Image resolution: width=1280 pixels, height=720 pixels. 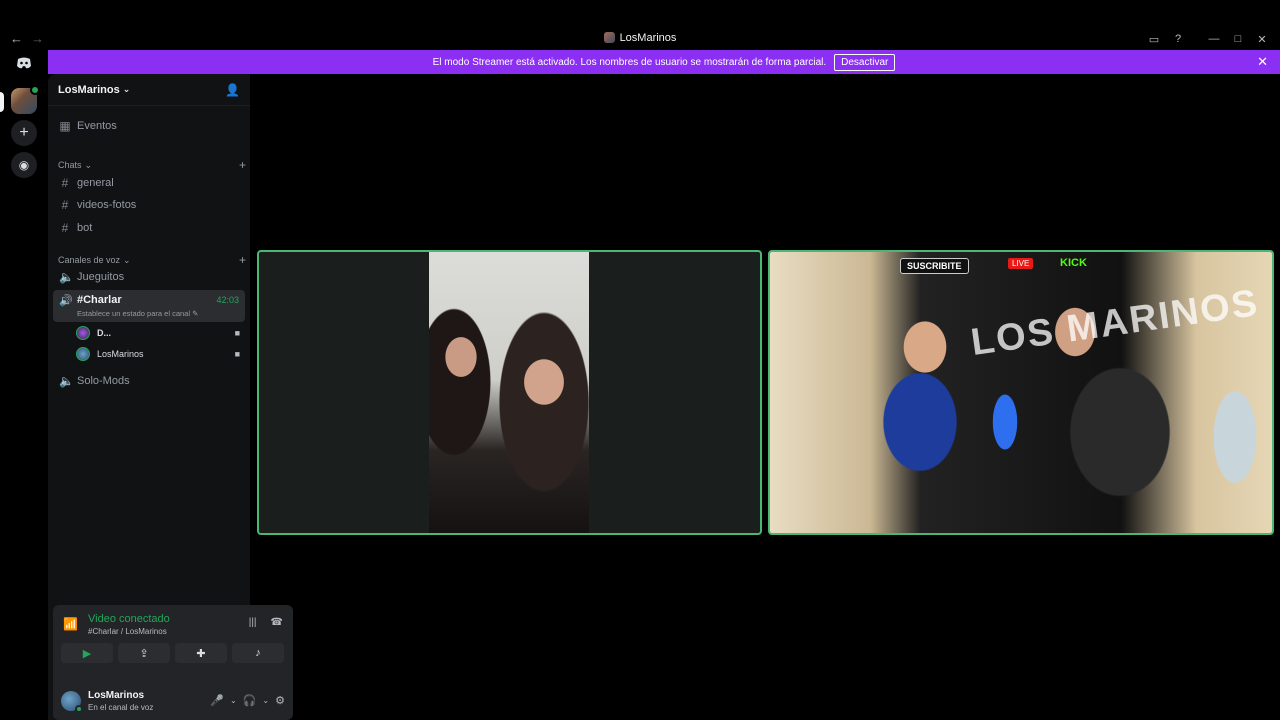 I want to click on camera-button: ▶, so click(x=87, y=653).